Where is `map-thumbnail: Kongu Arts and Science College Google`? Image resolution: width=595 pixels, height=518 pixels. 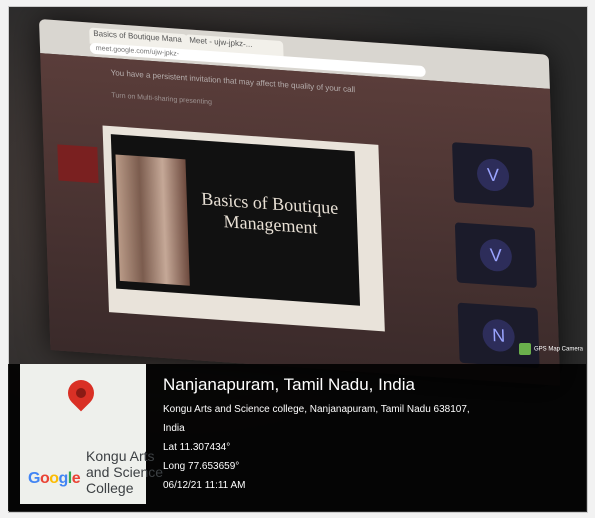 map-thumbnail: Kongu Arts and Science College Google is located at coordinates (91, 434).